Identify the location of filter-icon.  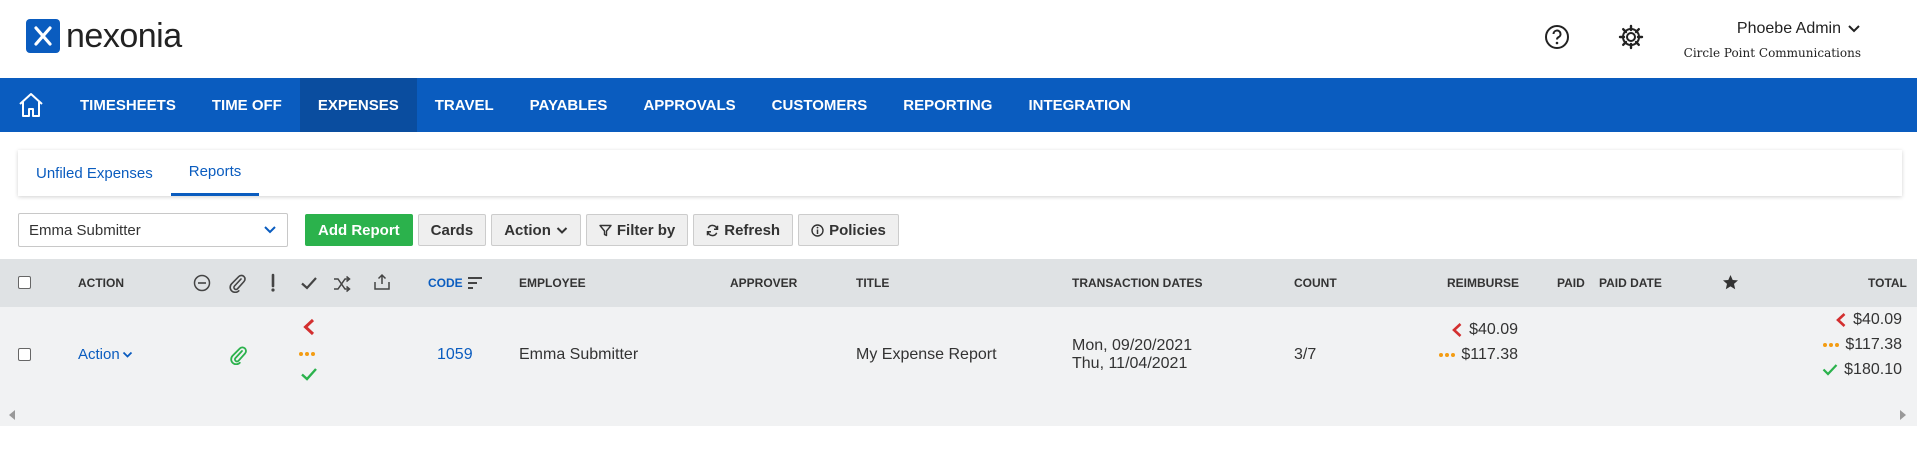
(605, 230).